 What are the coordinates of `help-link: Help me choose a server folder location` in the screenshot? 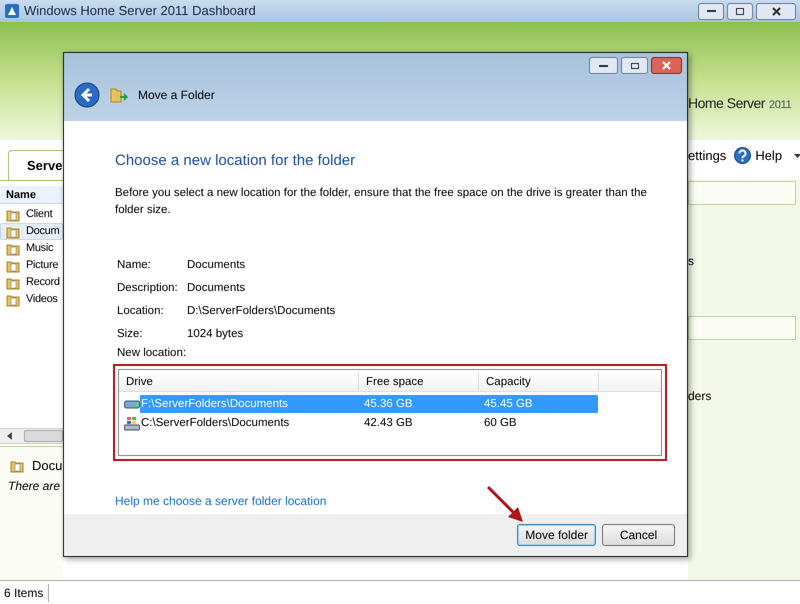 It's located at (220, 501).